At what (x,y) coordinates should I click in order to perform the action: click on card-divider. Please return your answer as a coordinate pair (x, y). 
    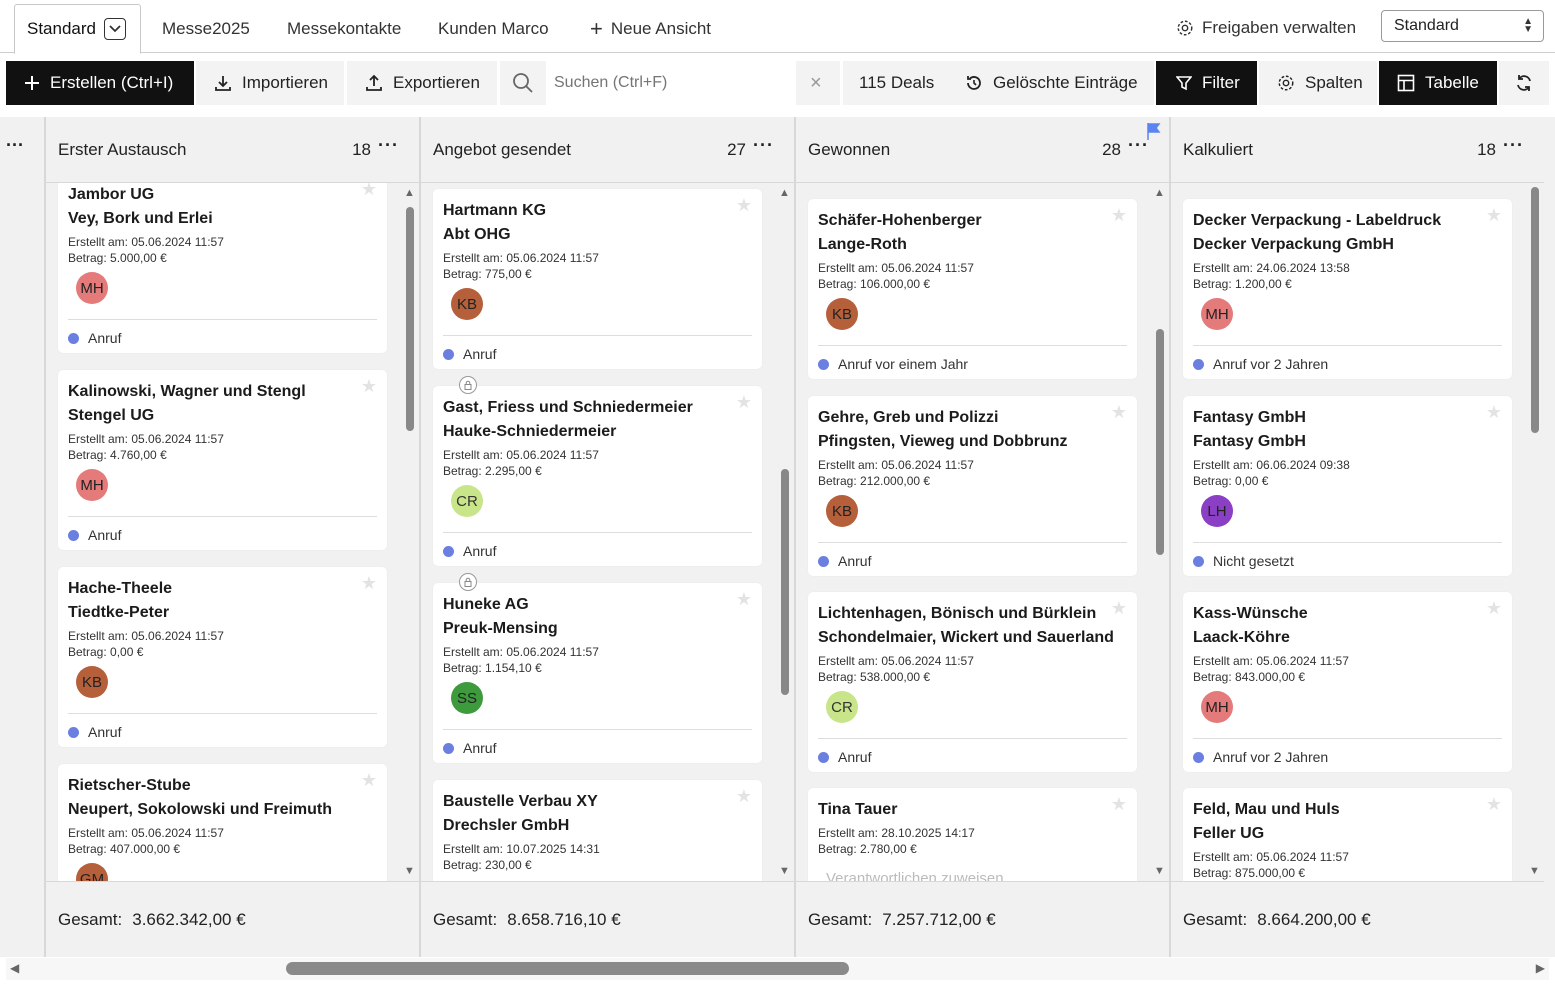
    Looking at the image, I should click on (972, 738).